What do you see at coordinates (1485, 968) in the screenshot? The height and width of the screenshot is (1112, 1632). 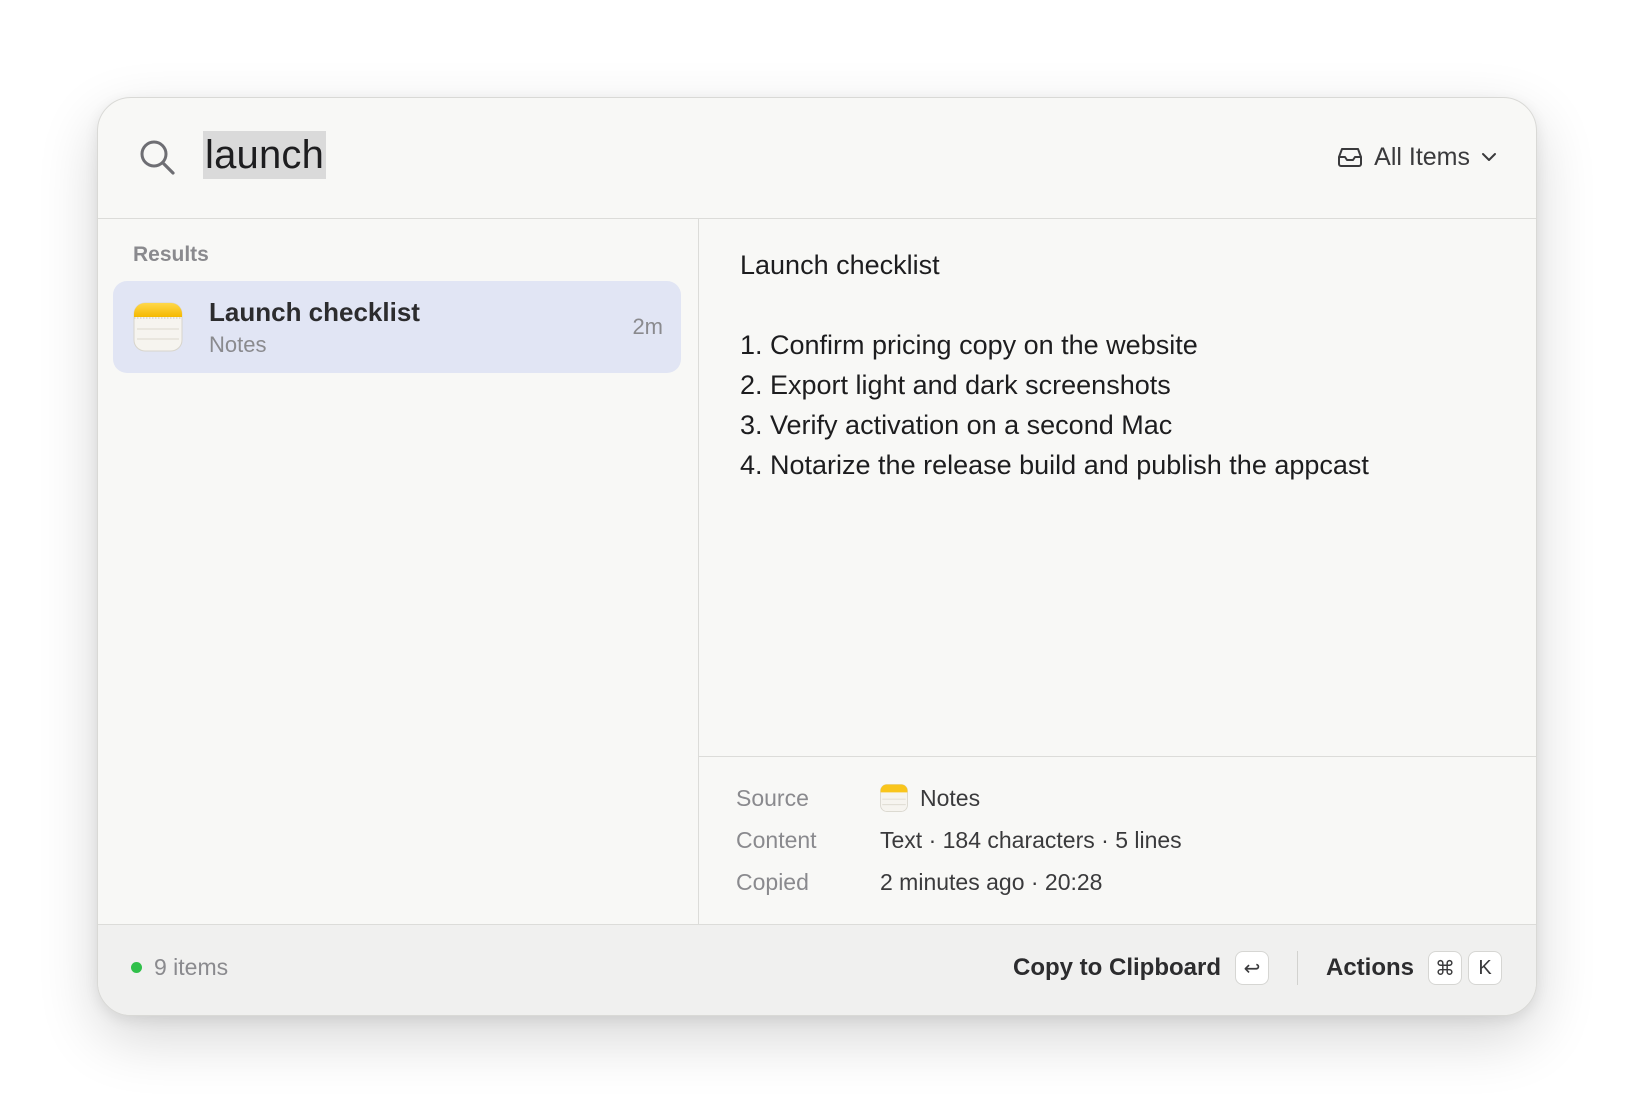 I see `k-key: K` at bounding box center [1485, 968].